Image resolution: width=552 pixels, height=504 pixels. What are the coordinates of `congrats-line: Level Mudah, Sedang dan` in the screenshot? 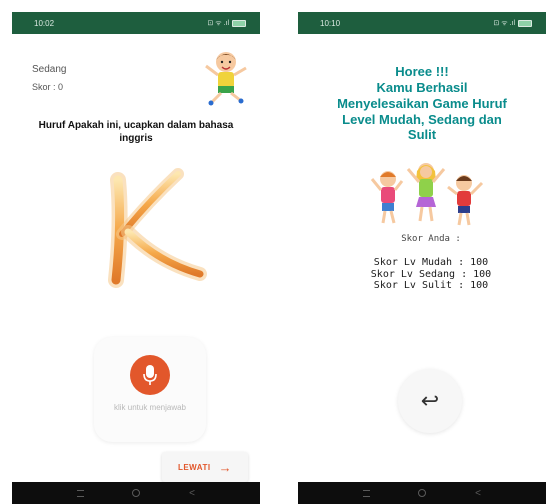 It's located at (422, 119).